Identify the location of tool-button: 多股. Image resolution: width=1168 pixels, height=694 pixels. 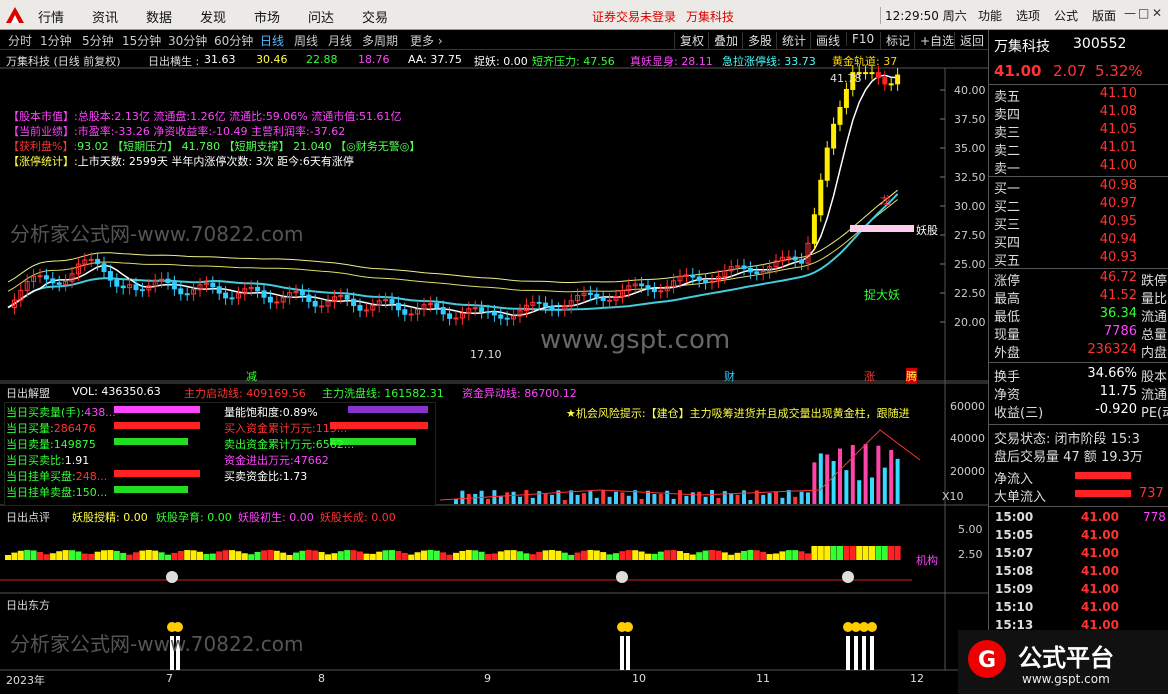
(757, 40).